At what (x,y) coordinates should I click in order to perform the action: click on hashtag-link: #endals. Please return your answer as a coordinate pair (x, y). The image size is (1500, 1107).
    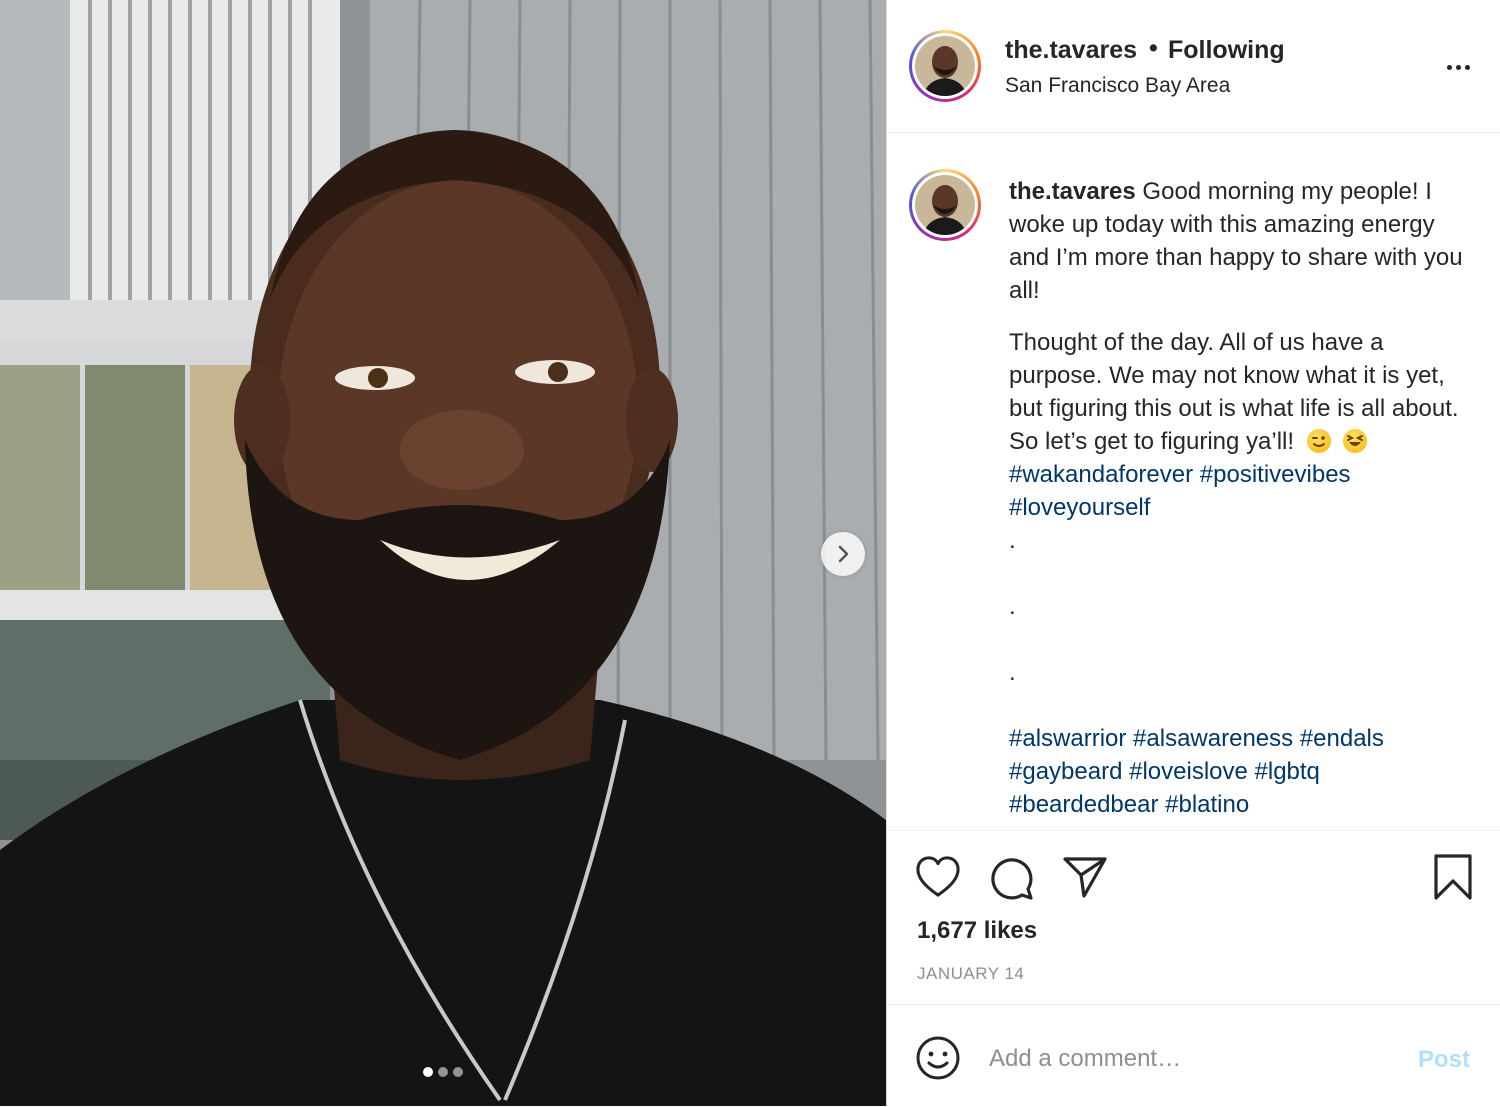
    Looking at the image, I should click on (1342, 738).